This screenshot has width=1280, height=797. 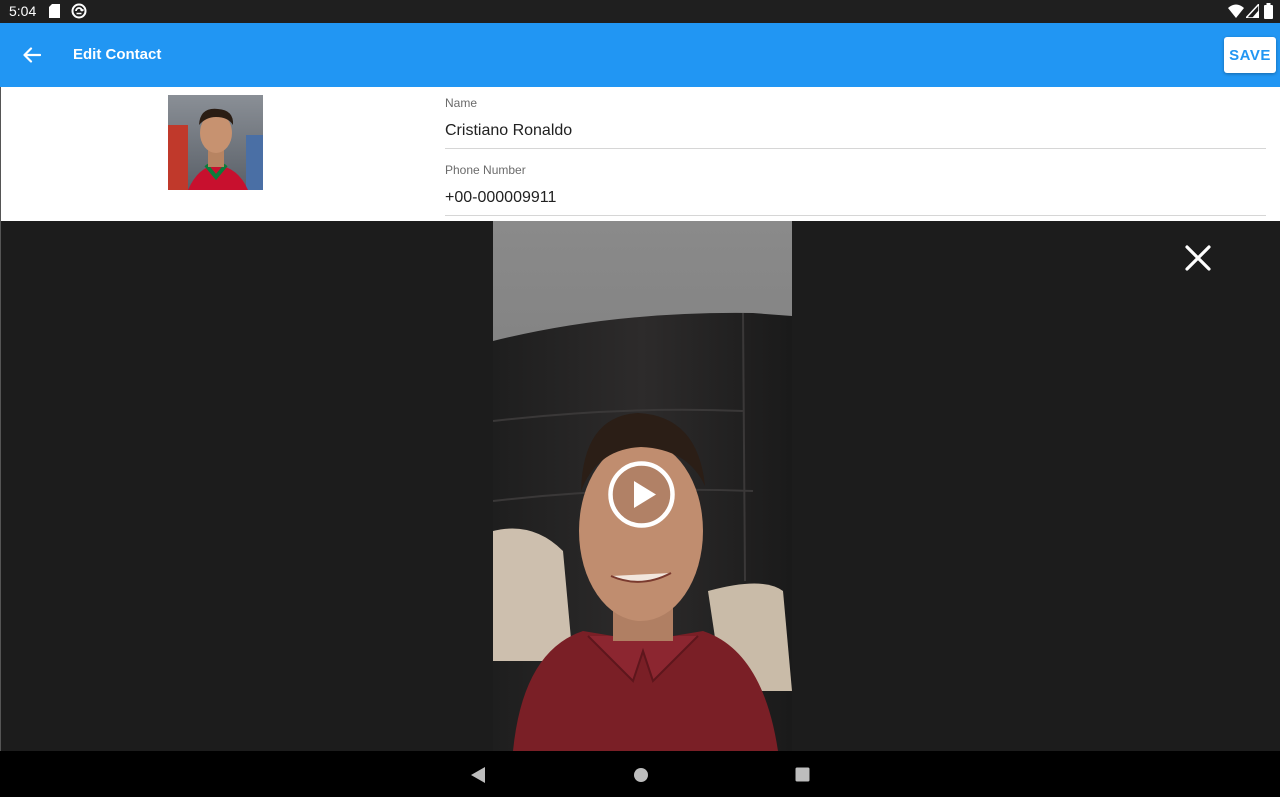 I want to click on avatar-photo, so click(x=215, y=142).